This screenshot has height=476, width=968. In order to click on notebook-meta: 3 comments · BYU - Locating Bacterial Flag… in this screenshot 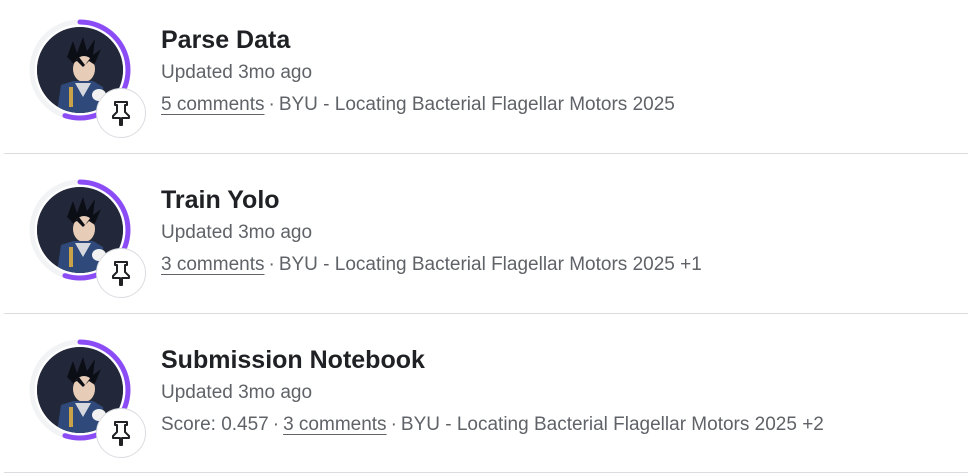, I will do `click(431, 265)`.